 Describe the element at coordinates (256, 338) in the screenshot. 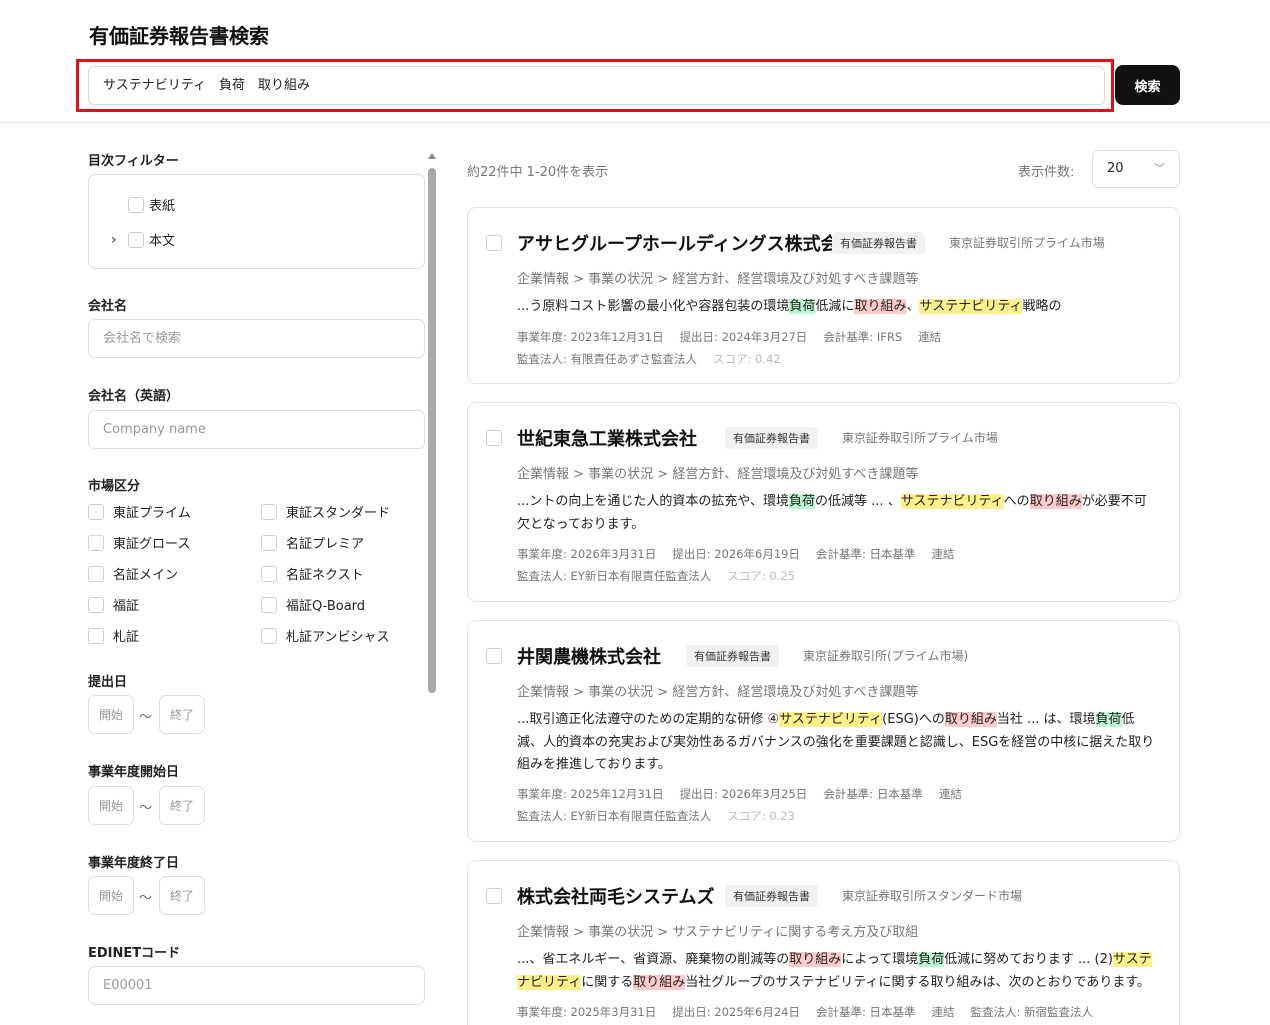

I see `company-name-input: 会社名で検索` at that location.